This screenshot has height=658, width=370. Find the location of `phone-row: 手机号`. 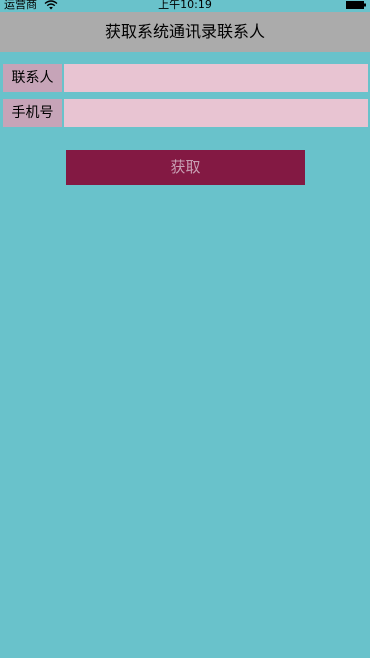

phone-row: 手机号 is located at coordinates (185, 113).